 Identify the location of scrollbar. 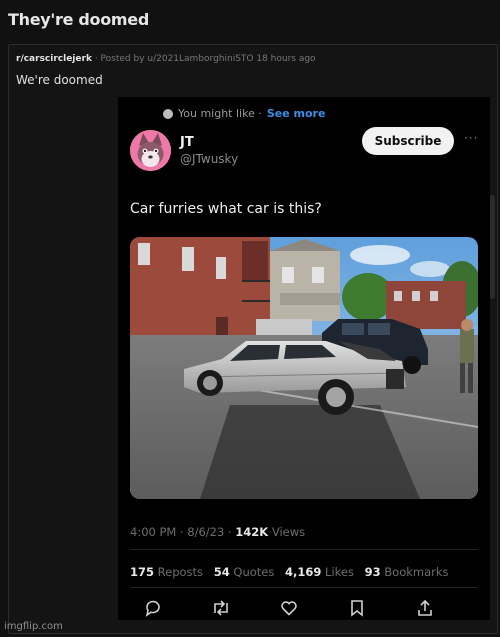
(492, 247).